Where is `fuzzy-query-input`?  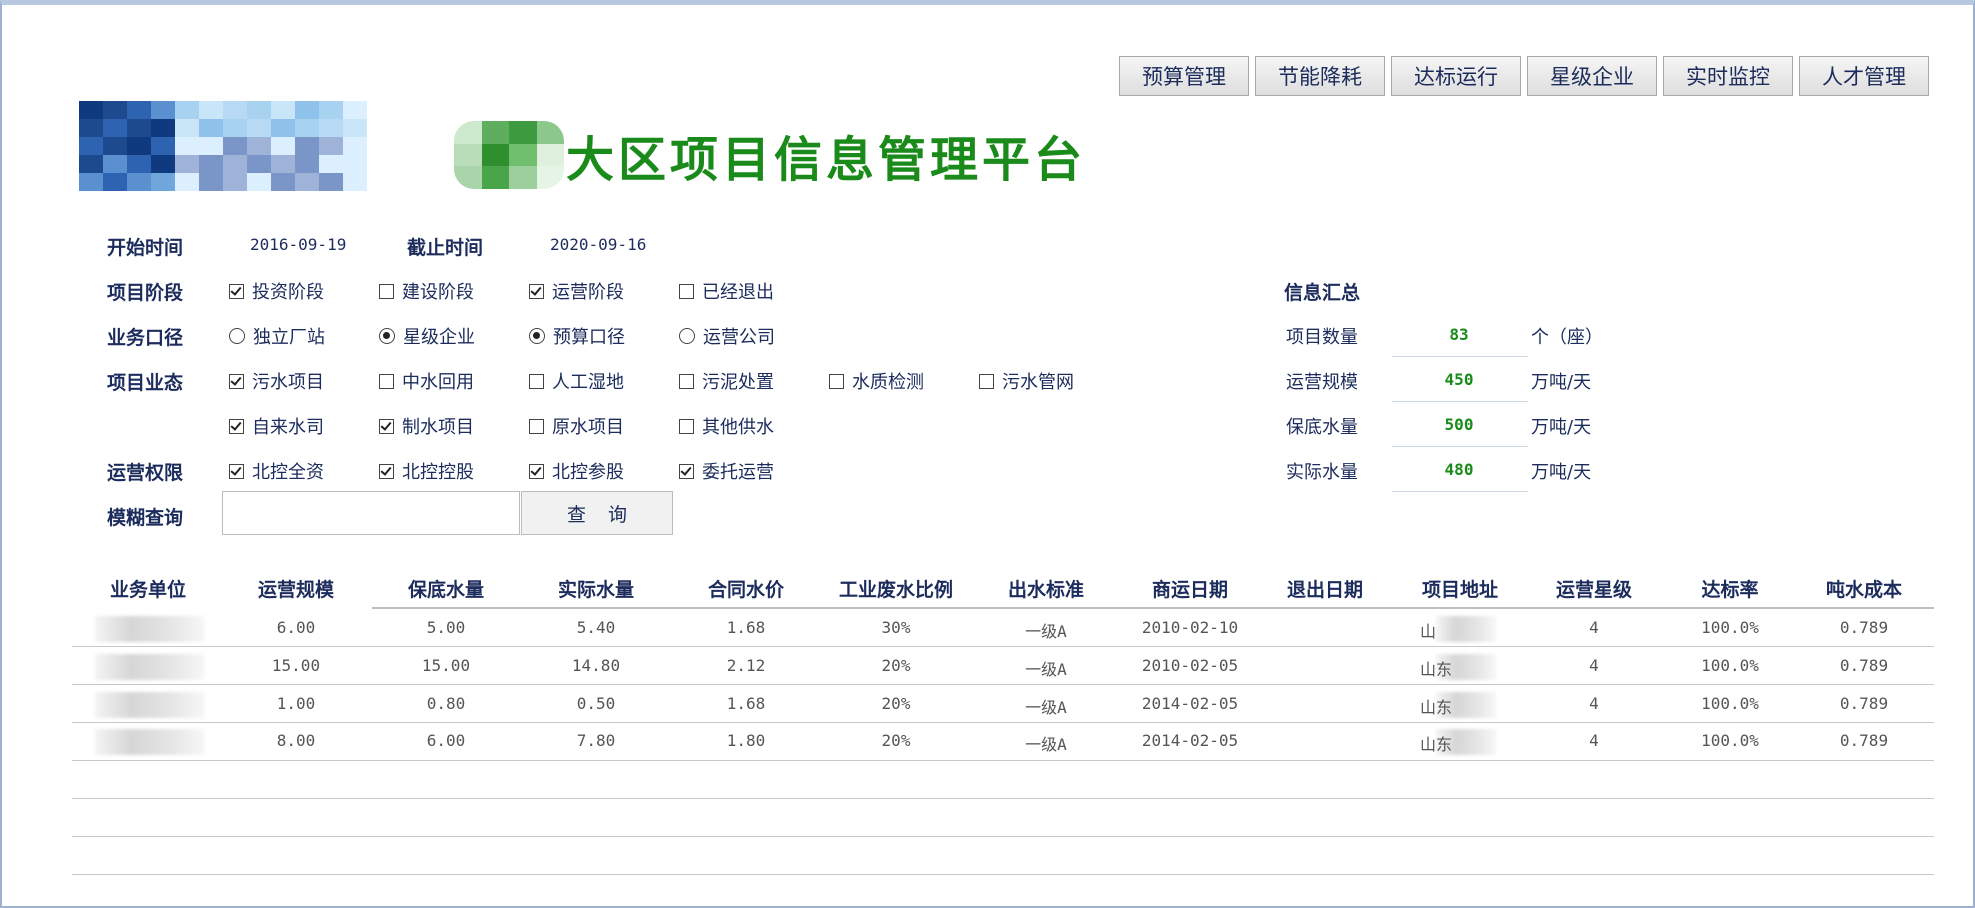
fuzzy-query-input is located at coordinates (371, 513).